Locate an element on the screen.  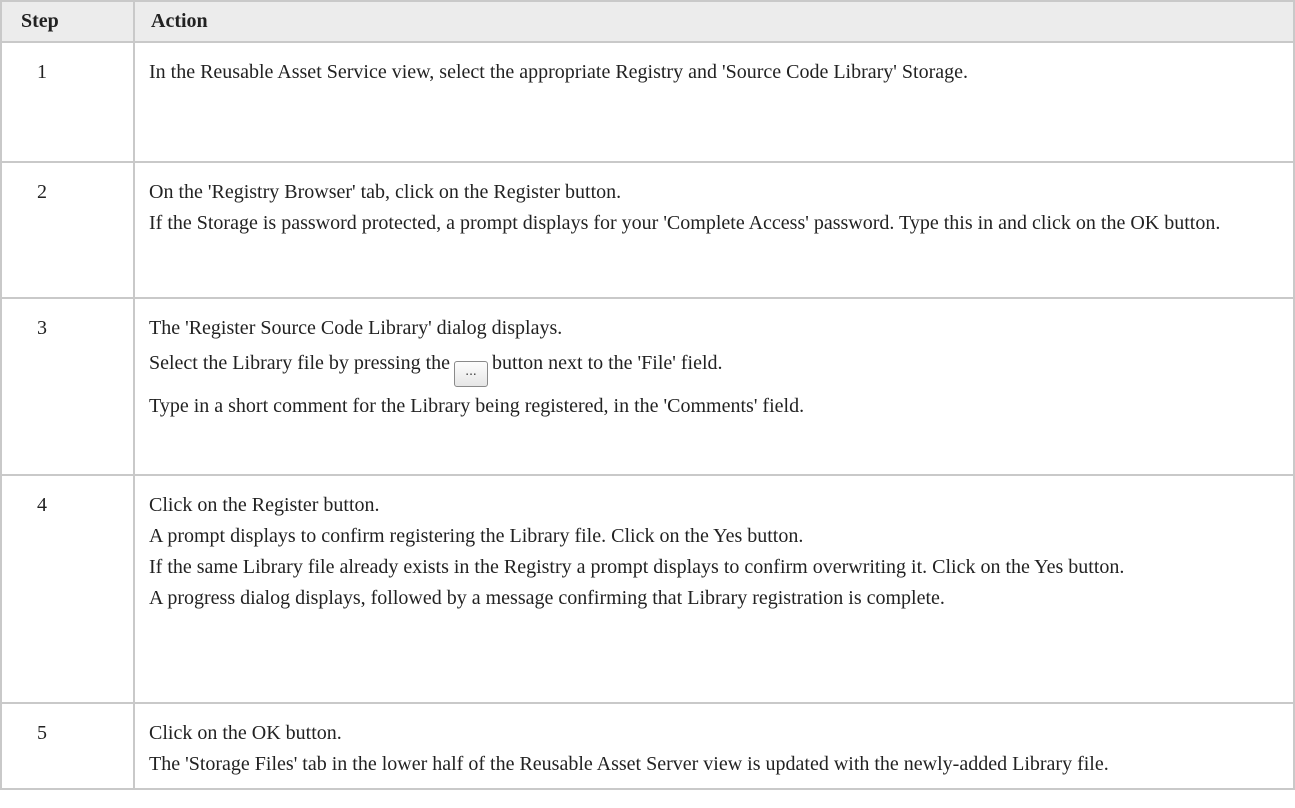
step-number: 4 is located at coordinates (42, 505).